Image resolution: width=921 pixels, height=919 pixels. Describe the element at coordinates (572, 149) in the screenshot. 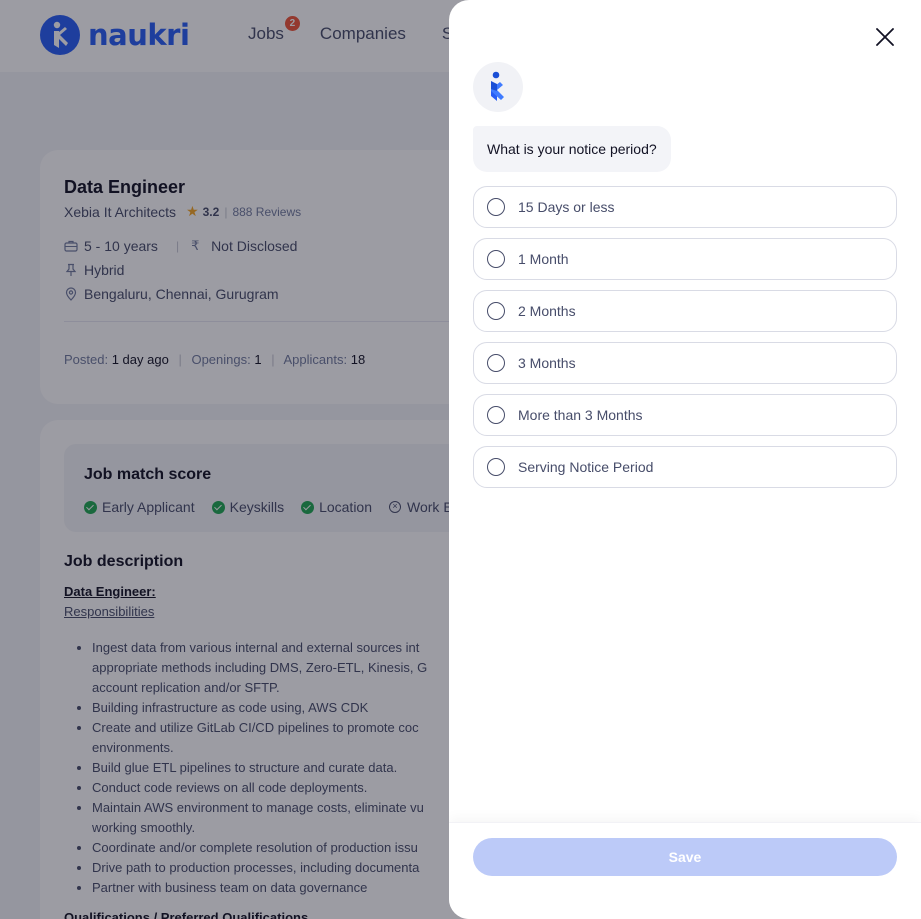

I see `chat-question-bubble: What is your notice period?` at that location.